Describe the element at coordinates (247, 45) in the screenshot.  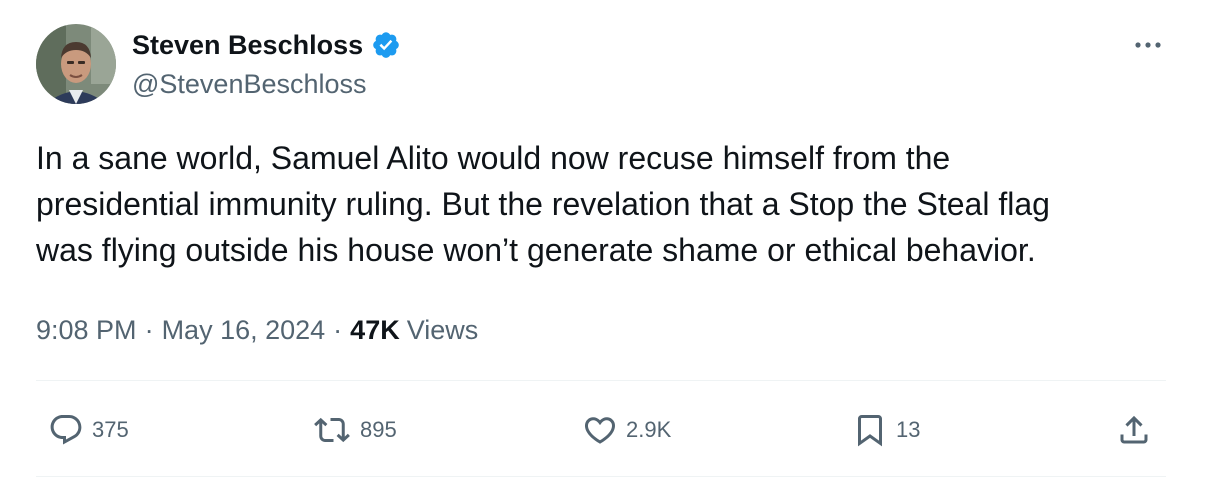
I see `author-display-name: Steven Beschloss` at that location.